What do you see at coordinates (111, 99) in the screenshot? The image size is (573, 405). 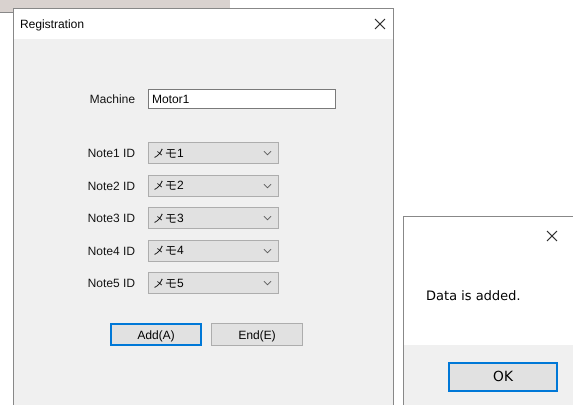 I see `field-label: Machine` at bounding box center [111, 99].